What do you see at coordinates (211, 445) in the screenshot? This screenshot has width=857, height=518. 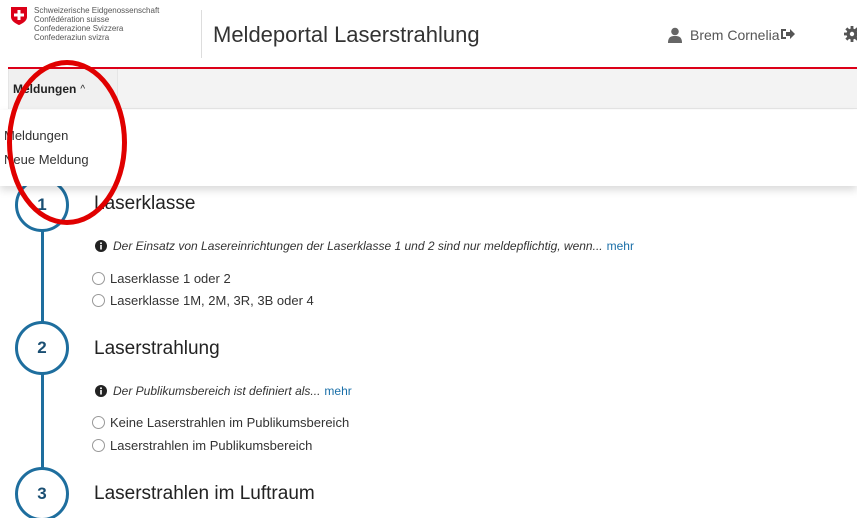 I see `radio-label: Laserstrahlen im Publikumsbereich` at bounding box center [211, 445].